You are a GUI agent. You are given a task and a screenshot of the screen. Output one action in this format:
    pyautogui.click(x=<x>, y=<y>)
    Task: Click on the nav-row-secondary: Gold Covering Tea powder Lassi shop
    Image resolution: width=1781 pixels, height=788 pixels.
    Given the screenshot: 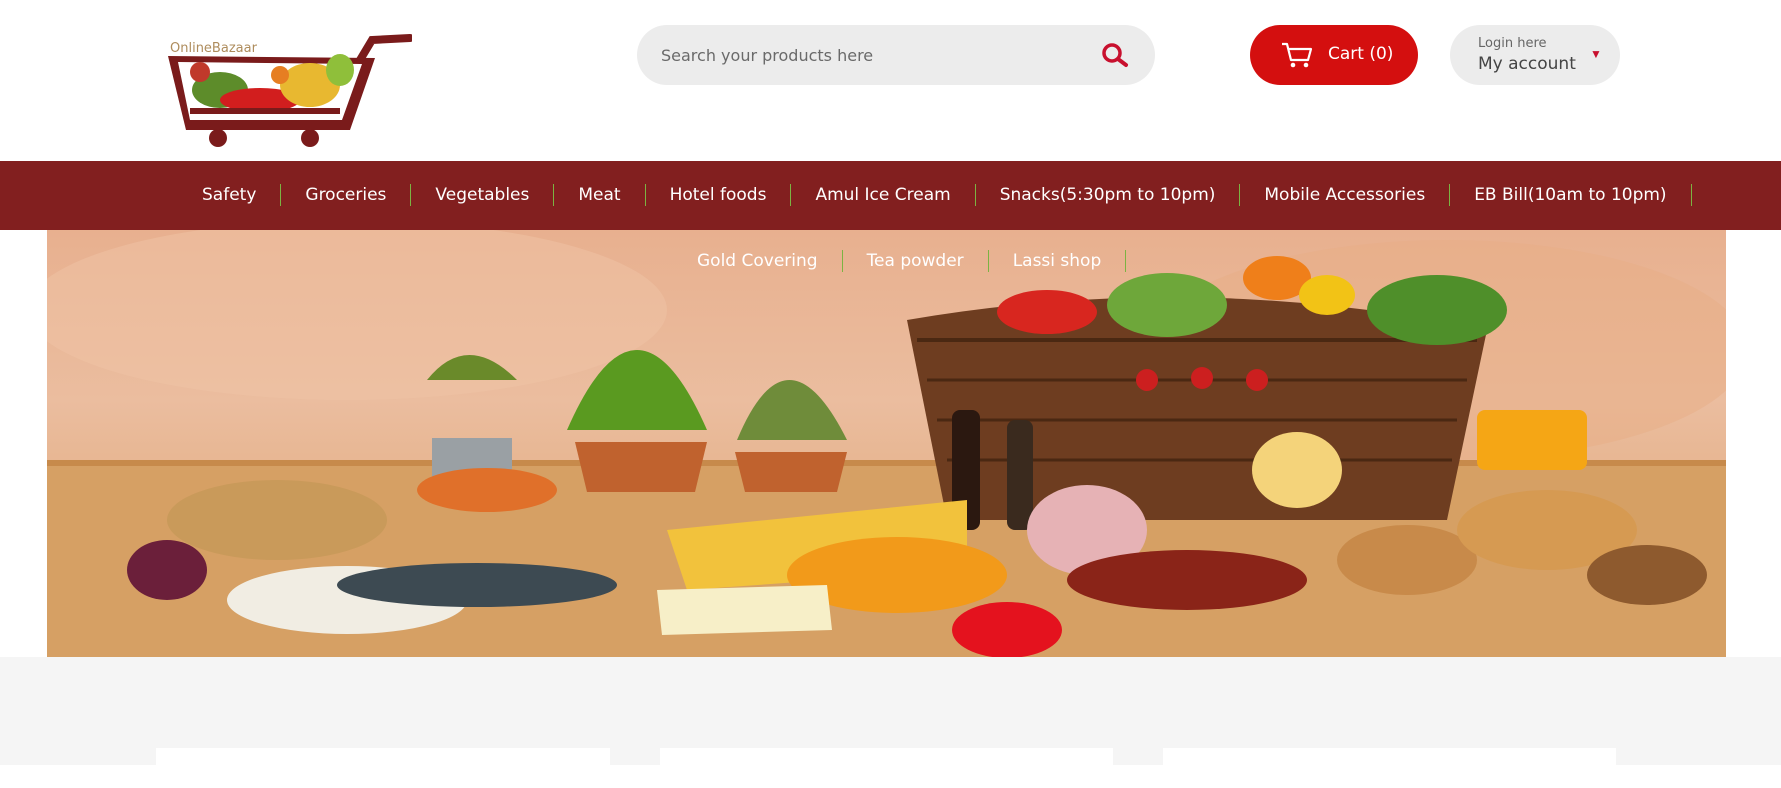 What is the action you would take?
    pyautogui.click(x=890, y=261)
    